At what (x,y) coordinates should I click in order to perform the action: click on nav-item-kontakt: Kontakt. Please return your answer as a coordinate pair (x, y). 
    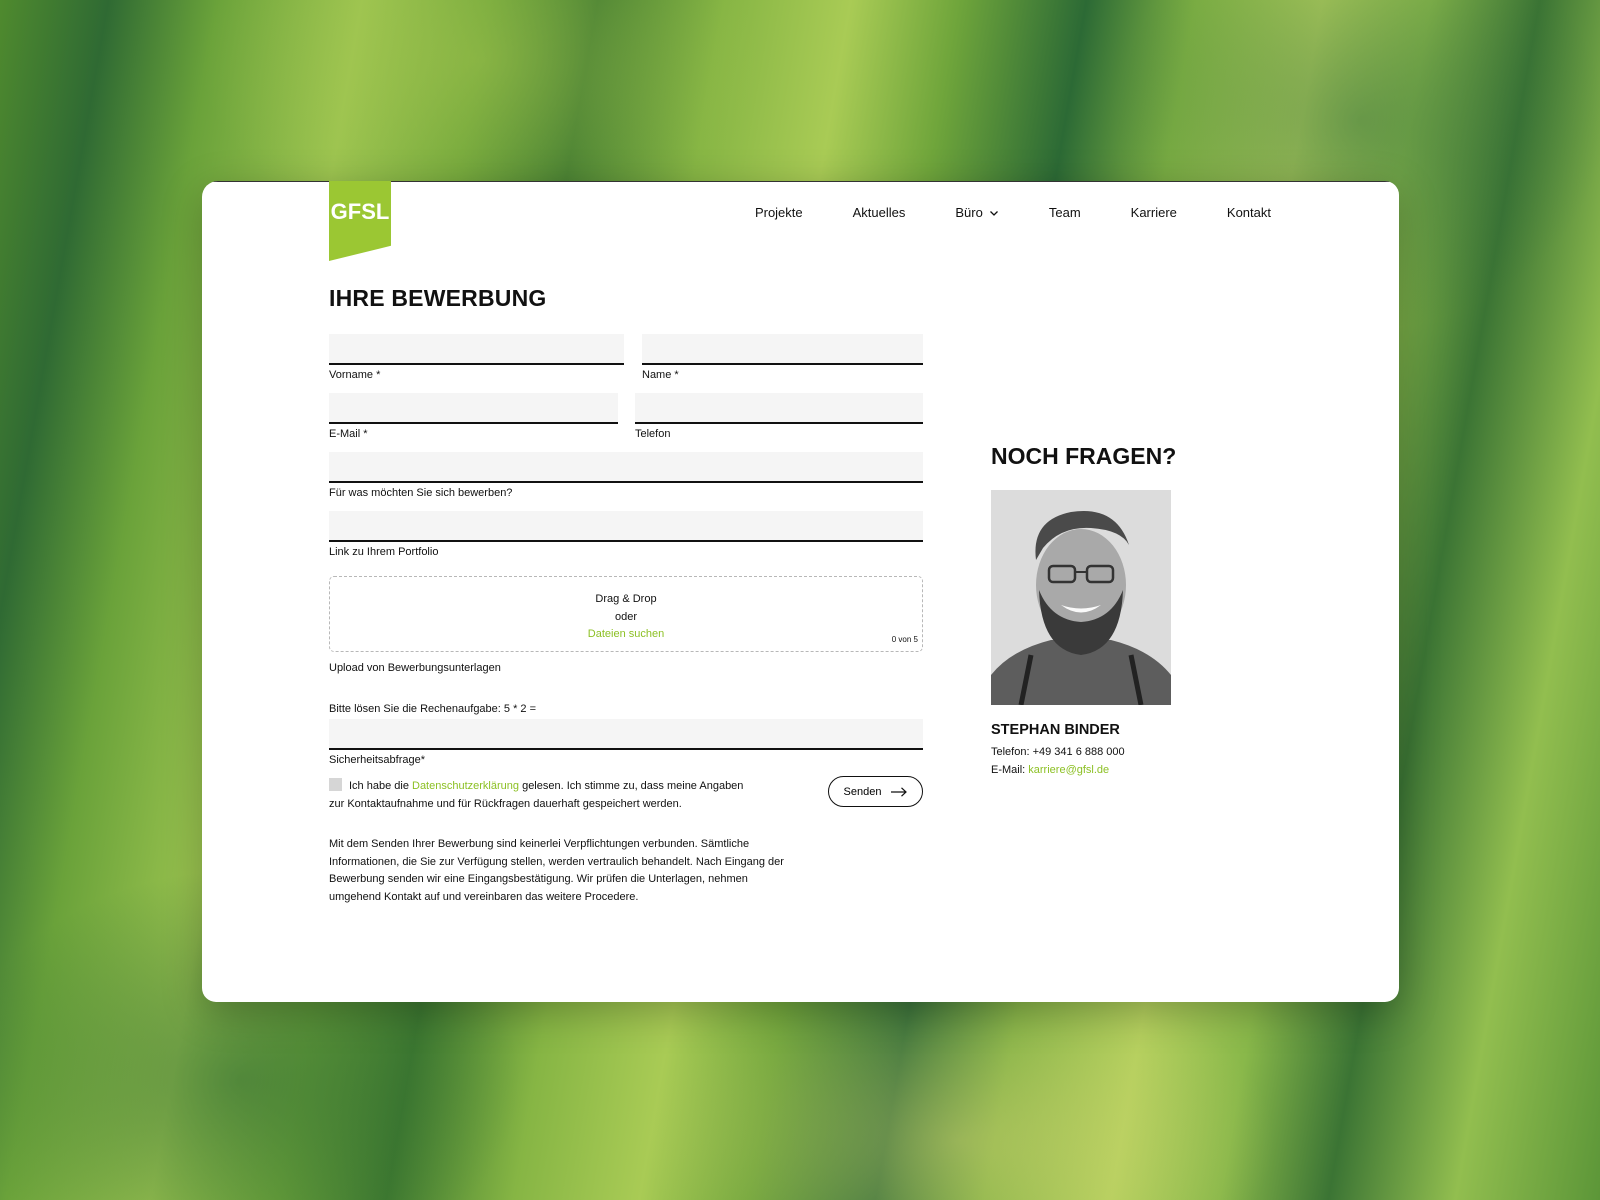
    Looking at the image, I should click on (1249, 212).